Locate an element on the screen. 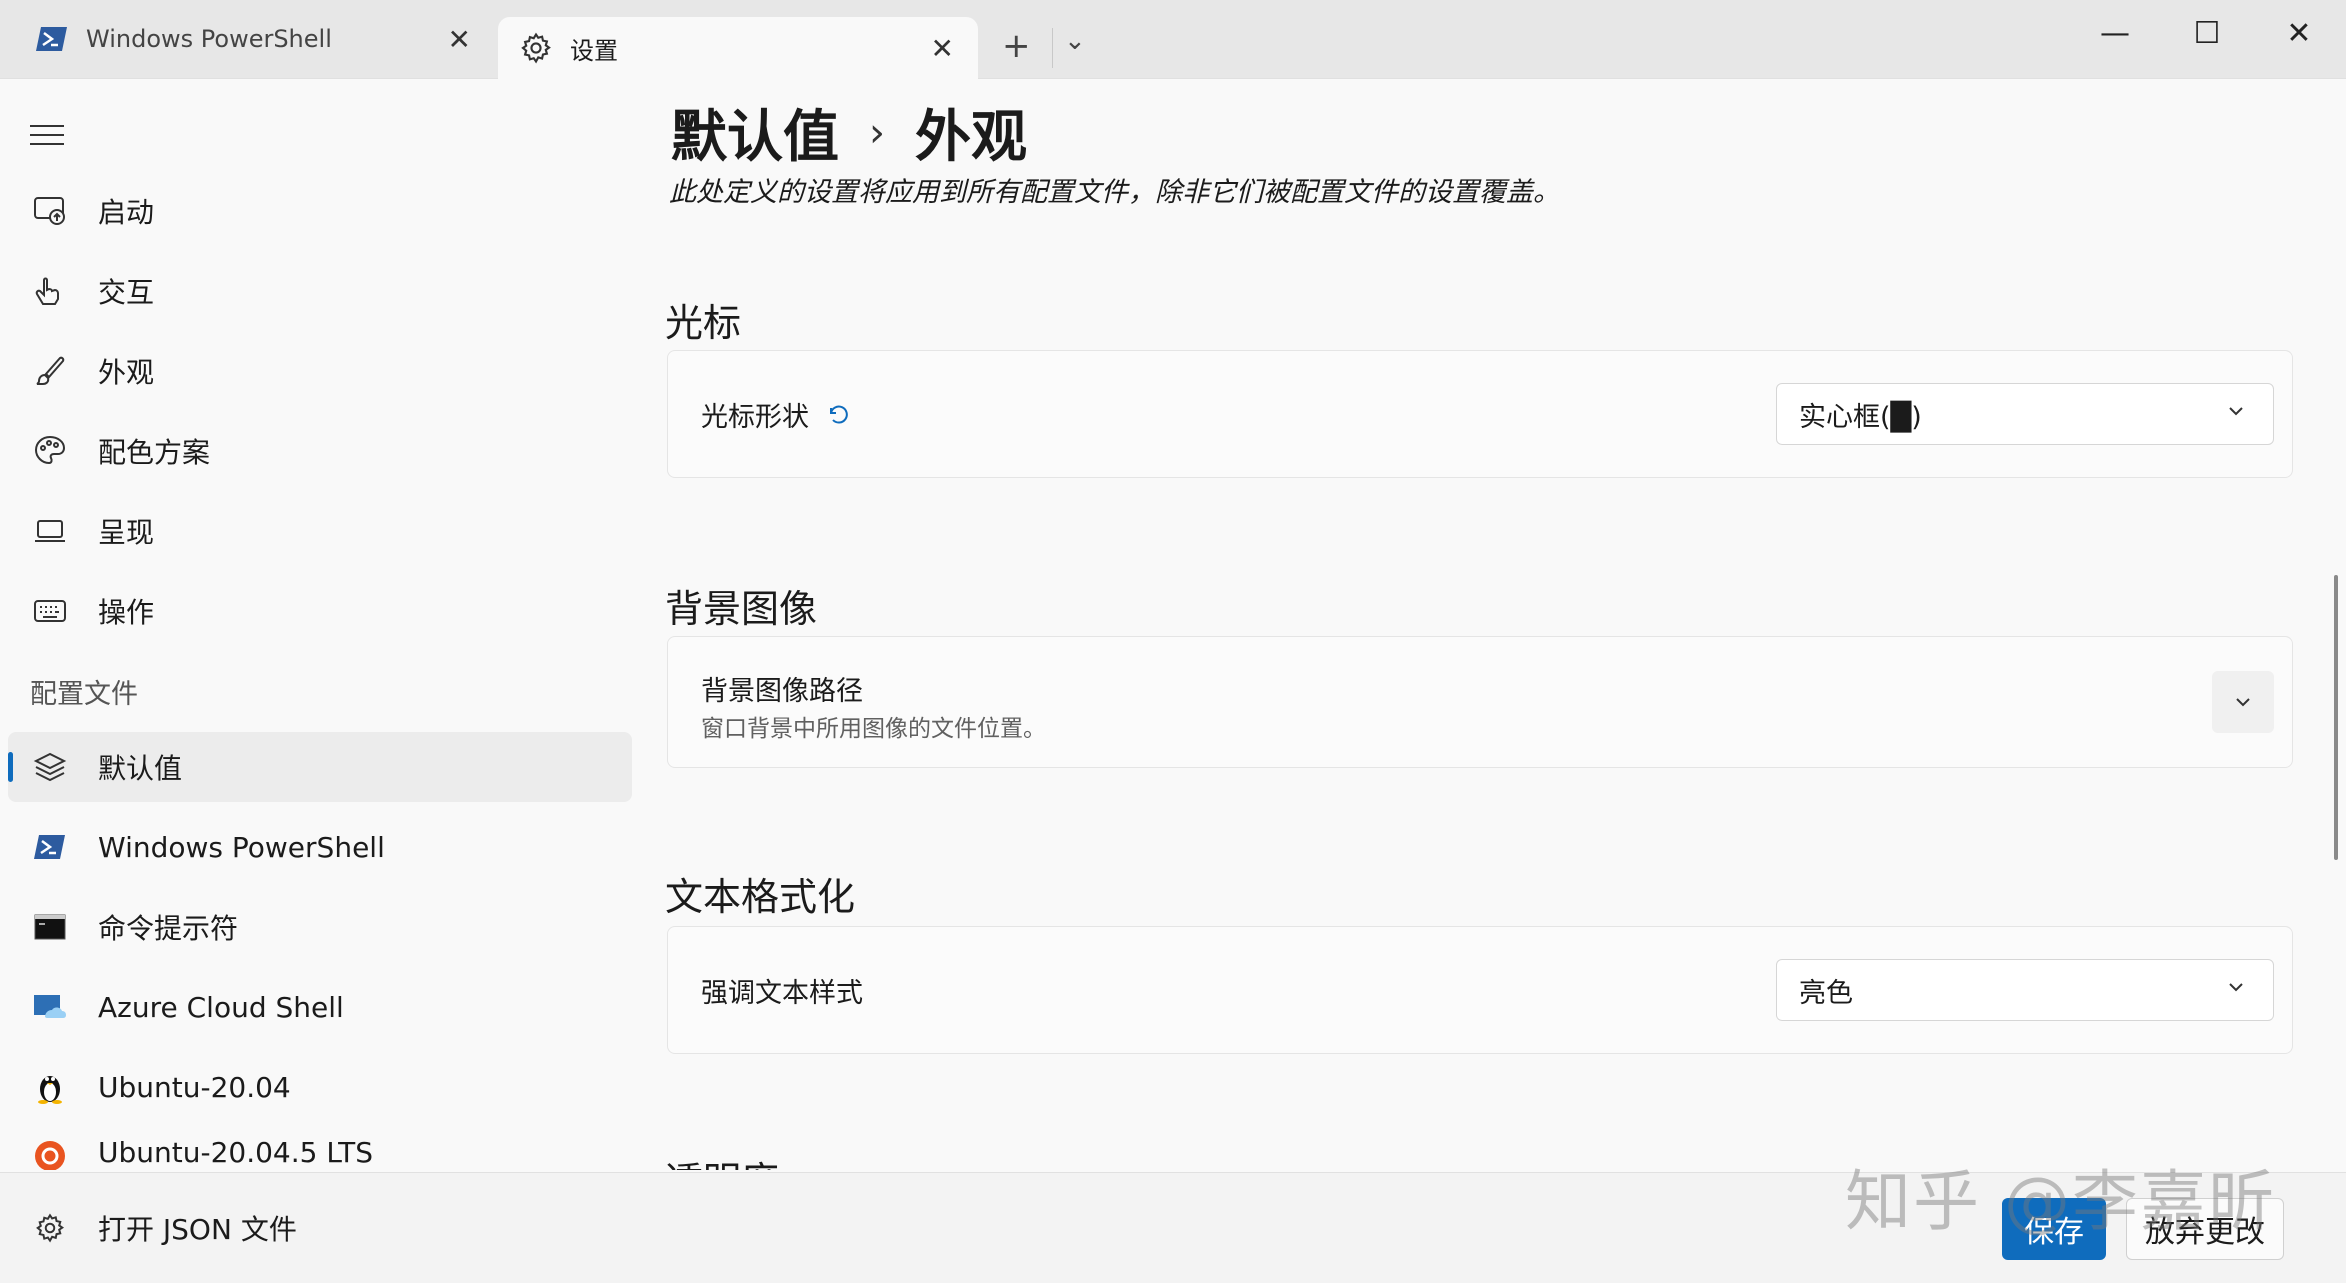 The height and width of the screenshot is (1283, 2346). breadcrumb-appearance: 外观 is located at coordinates (971, 137).